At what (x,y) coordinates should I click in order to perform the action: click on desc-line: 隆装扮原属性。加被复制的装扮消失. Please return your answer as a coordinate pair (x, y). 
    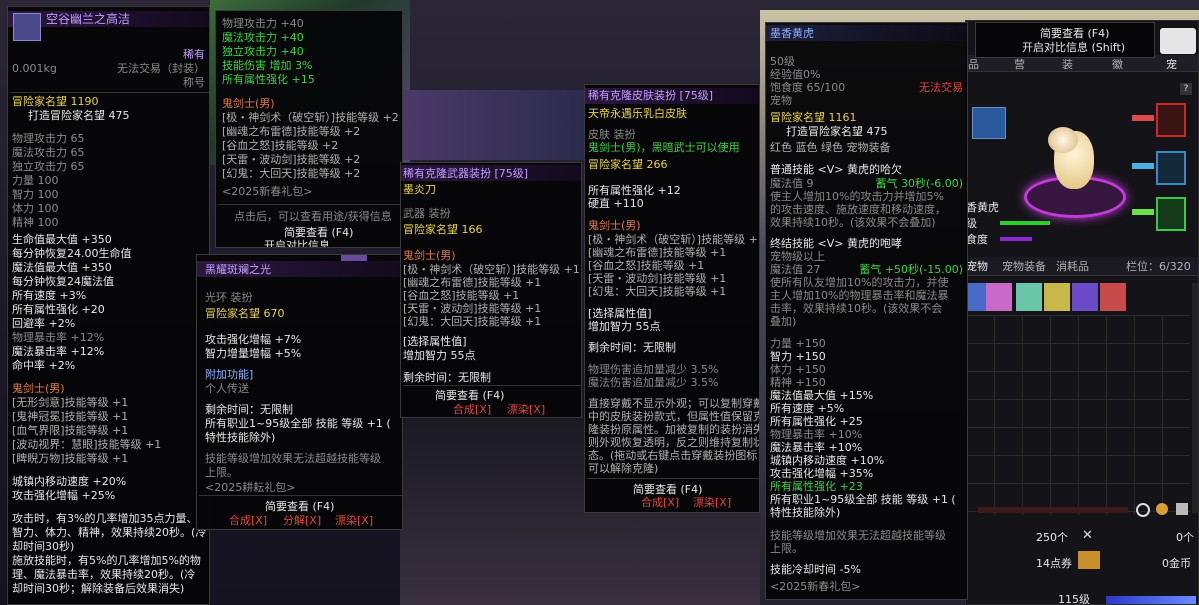
    Looking at the image, I should click on (674, 429).